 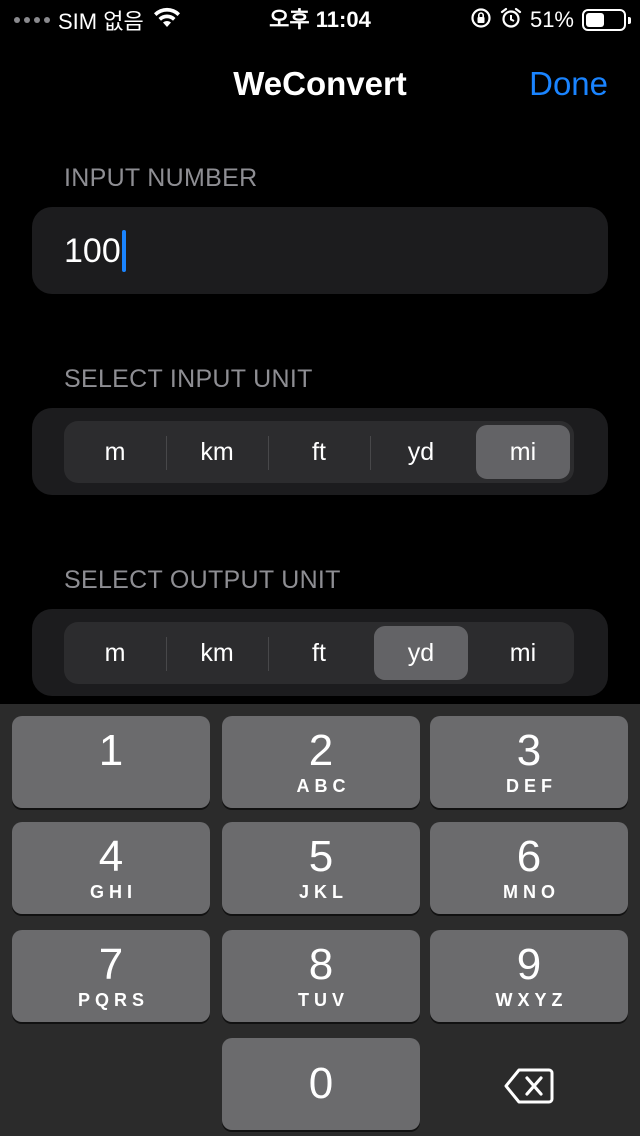 I want to click on key-1: 1, so click(x=111, y=762).